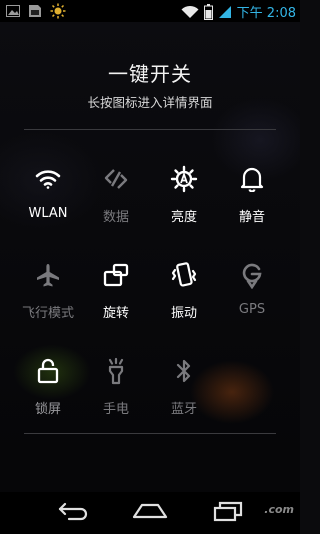 This screenshot has height=534, width=320. What do you see at coordinates (115, 313) in the screenshot?
I see `toggle-label: 旋转` at bounding box center [115, 313].